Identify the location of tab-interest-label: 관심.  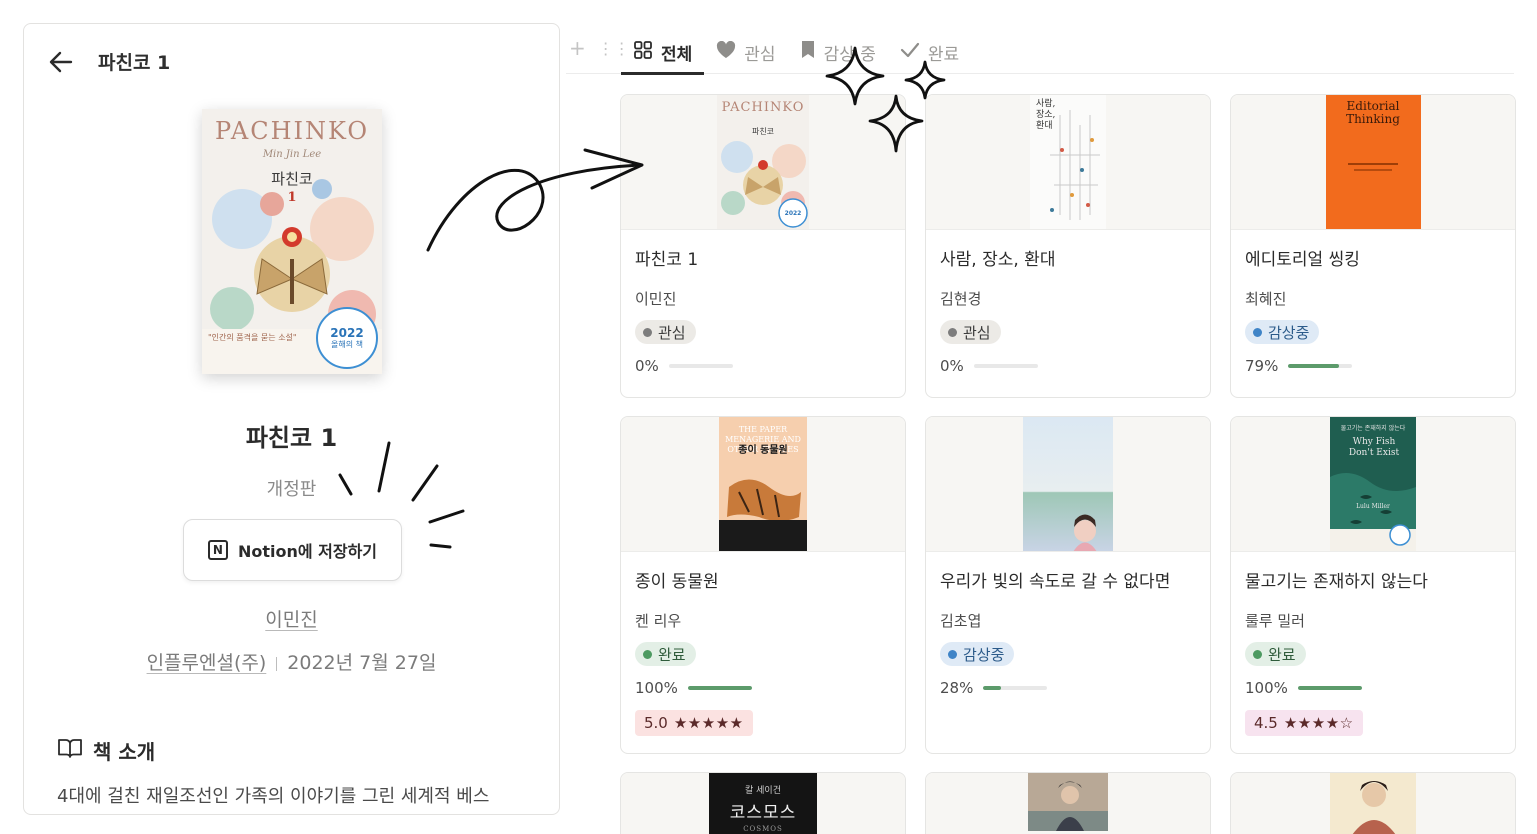
(760, 54).